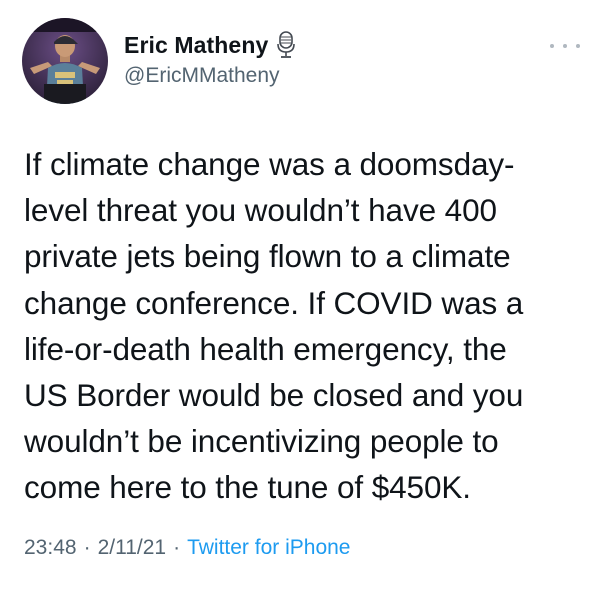  Describe the element at coordinates (261, 441) in the screenshot. I see `tweet-text-line: wouldn’t be incentivizing people to` at that location.